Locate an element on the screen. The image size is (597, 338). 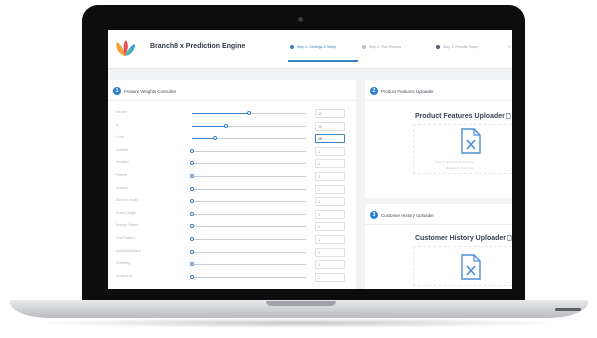
webcam is located at coordinates (300, 19).